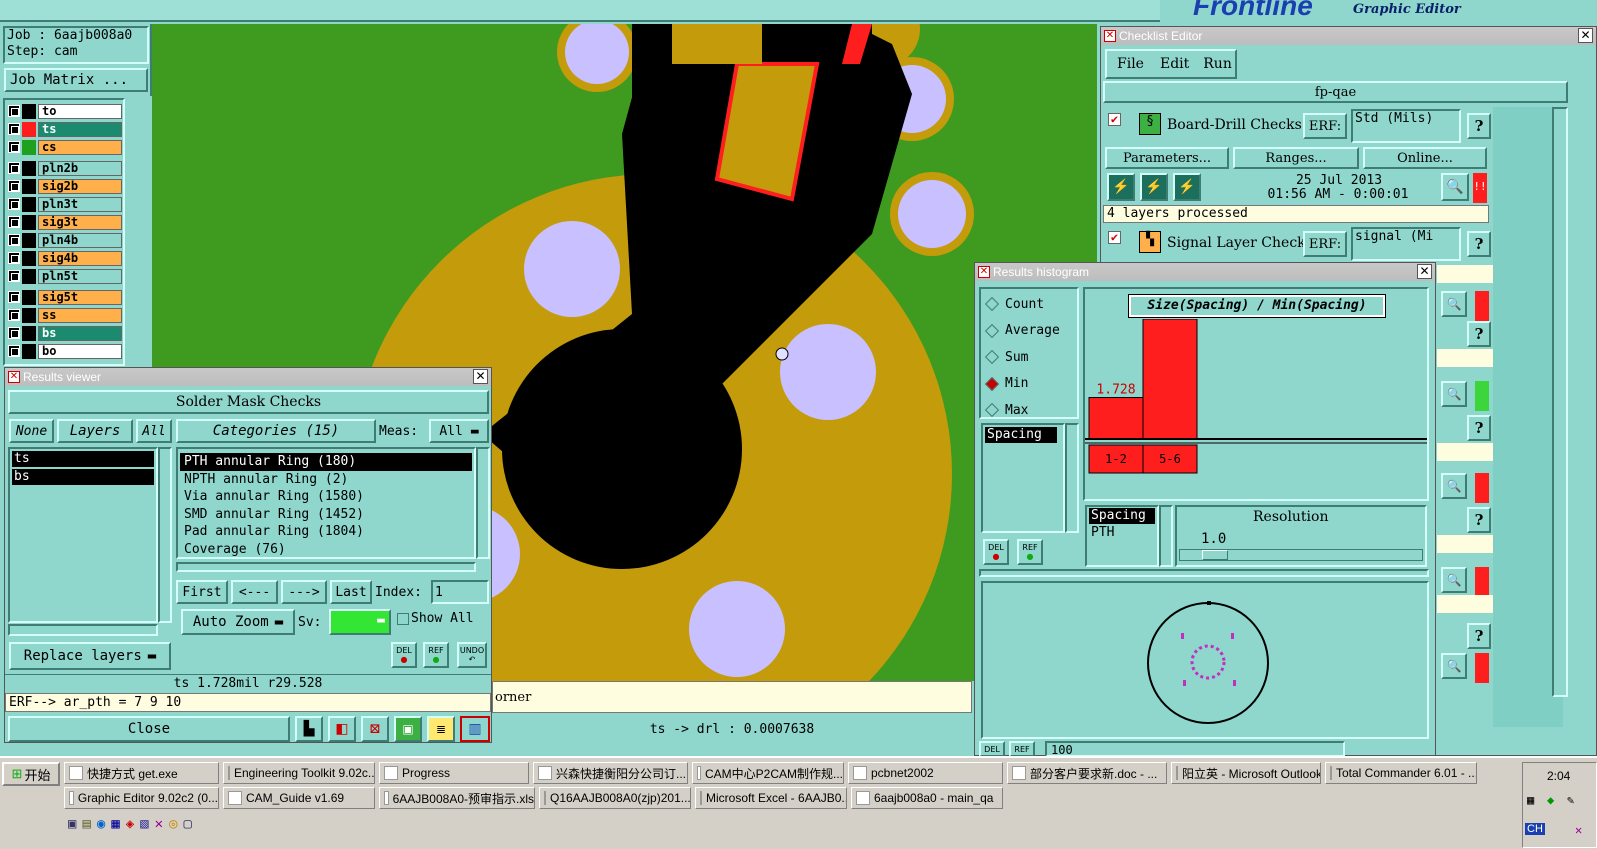 Image resolution: width=1597 pixels, height=849 pixels. I want to click on histogram-hscroll, so click(1204, 573).